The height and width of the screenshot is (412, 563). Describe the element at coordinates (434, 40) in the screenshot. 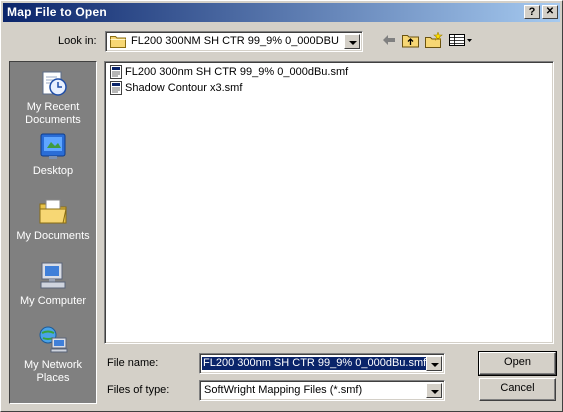

I see `new-folder-icon` at that location.